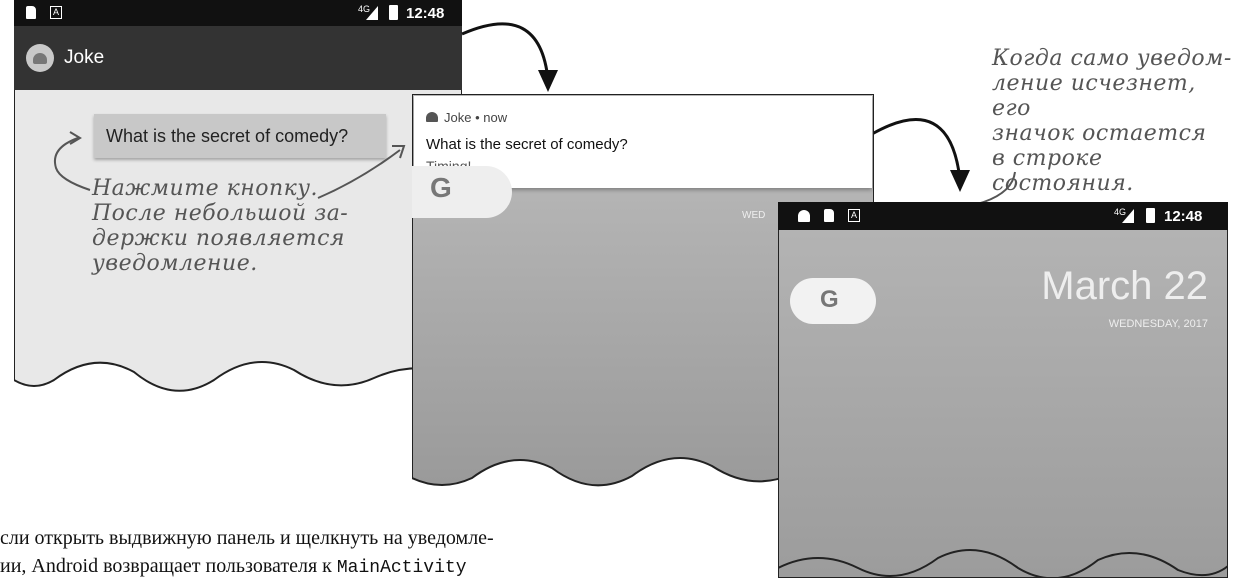 The image size is (1244, 582). I want to click on annotation-right-line: в строке состояния., so click(1063, 171).